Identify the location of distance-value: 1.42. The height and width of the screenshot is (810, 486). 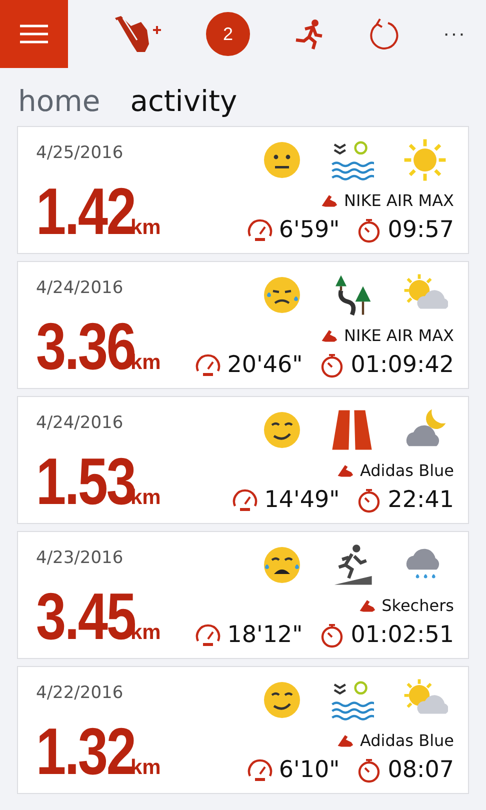
(85, 211).